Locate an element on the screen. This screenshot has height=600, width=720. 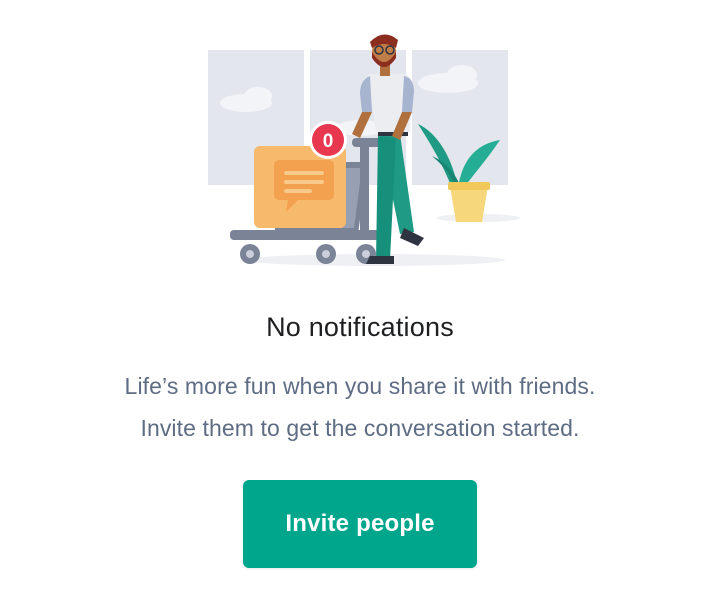
notification-badge-count: 0 is located at coordinates (328, 141).